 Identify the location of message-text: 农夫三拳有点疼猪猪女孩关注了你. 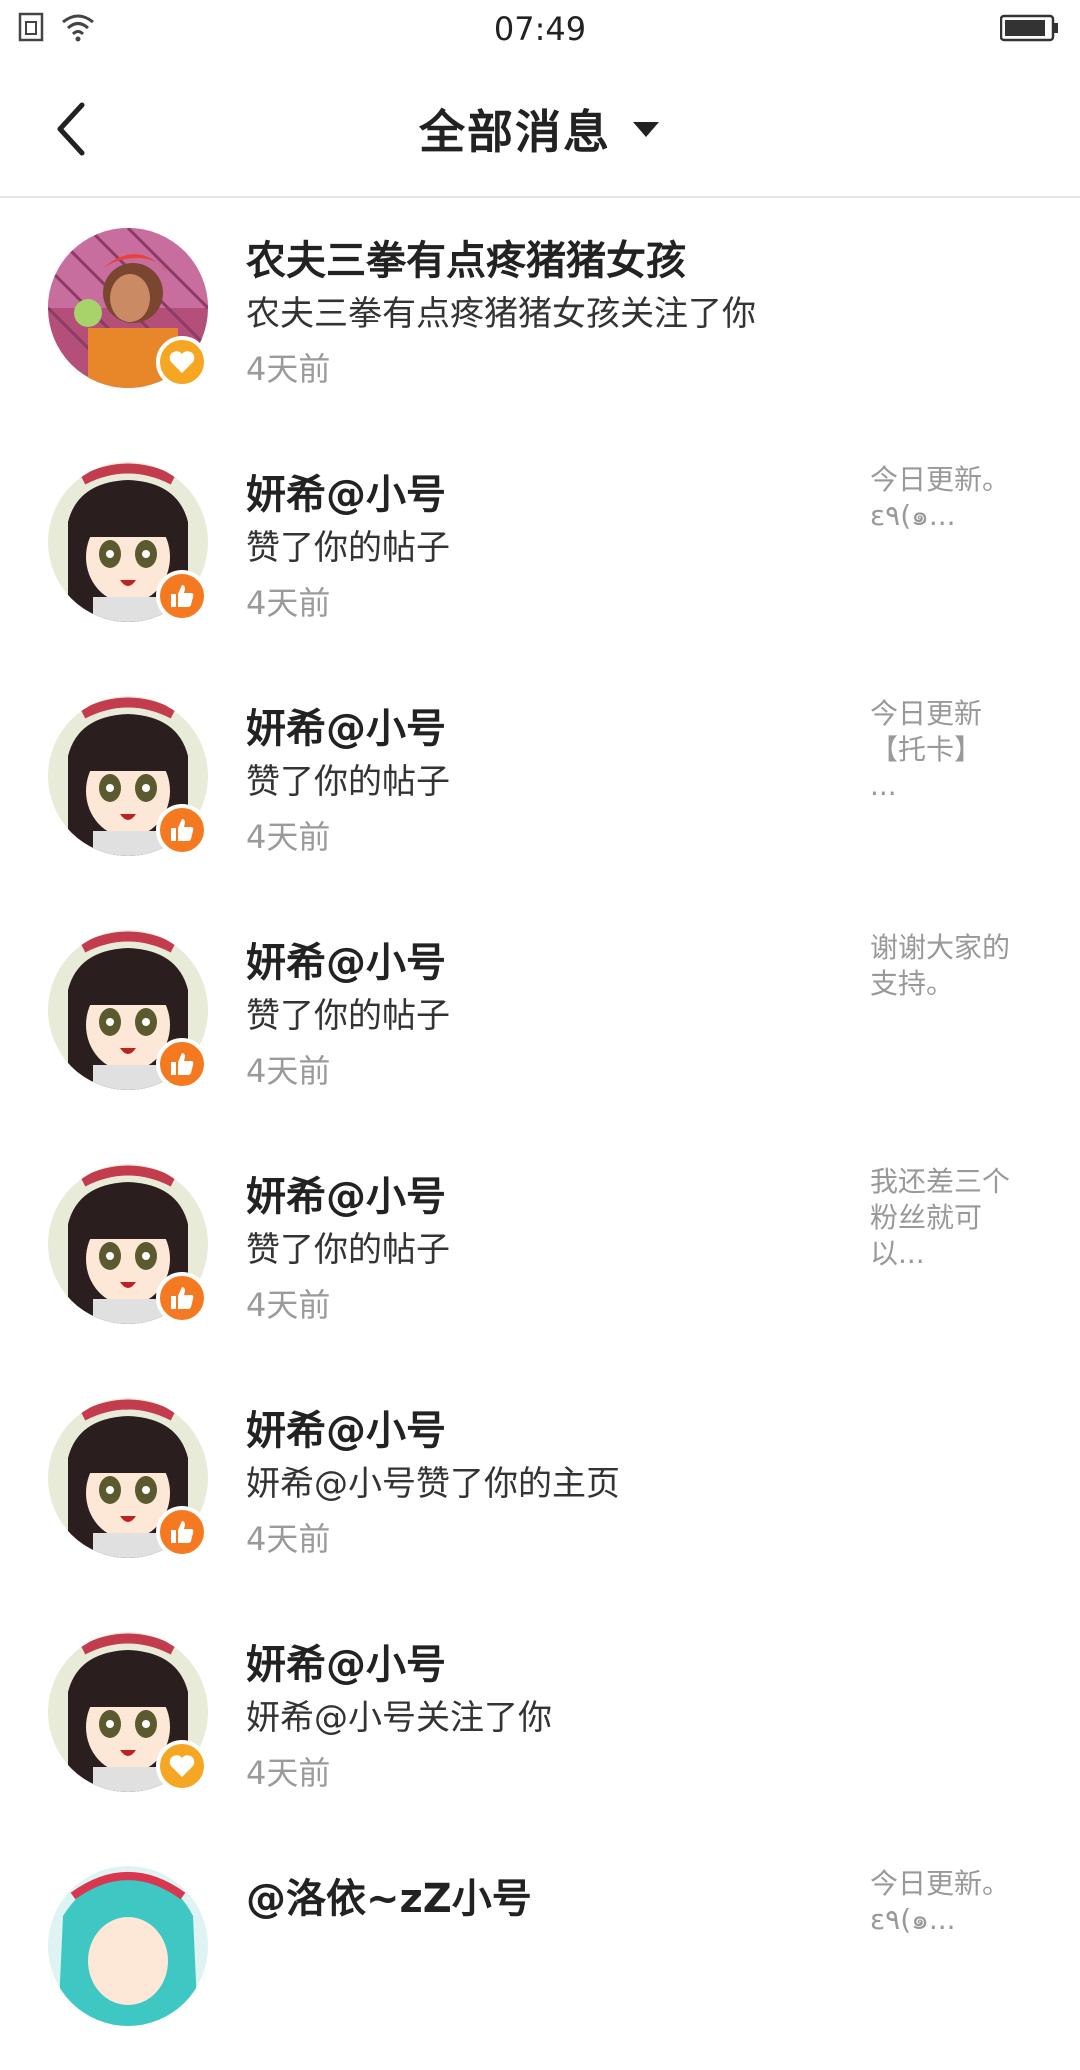
(501, 314).